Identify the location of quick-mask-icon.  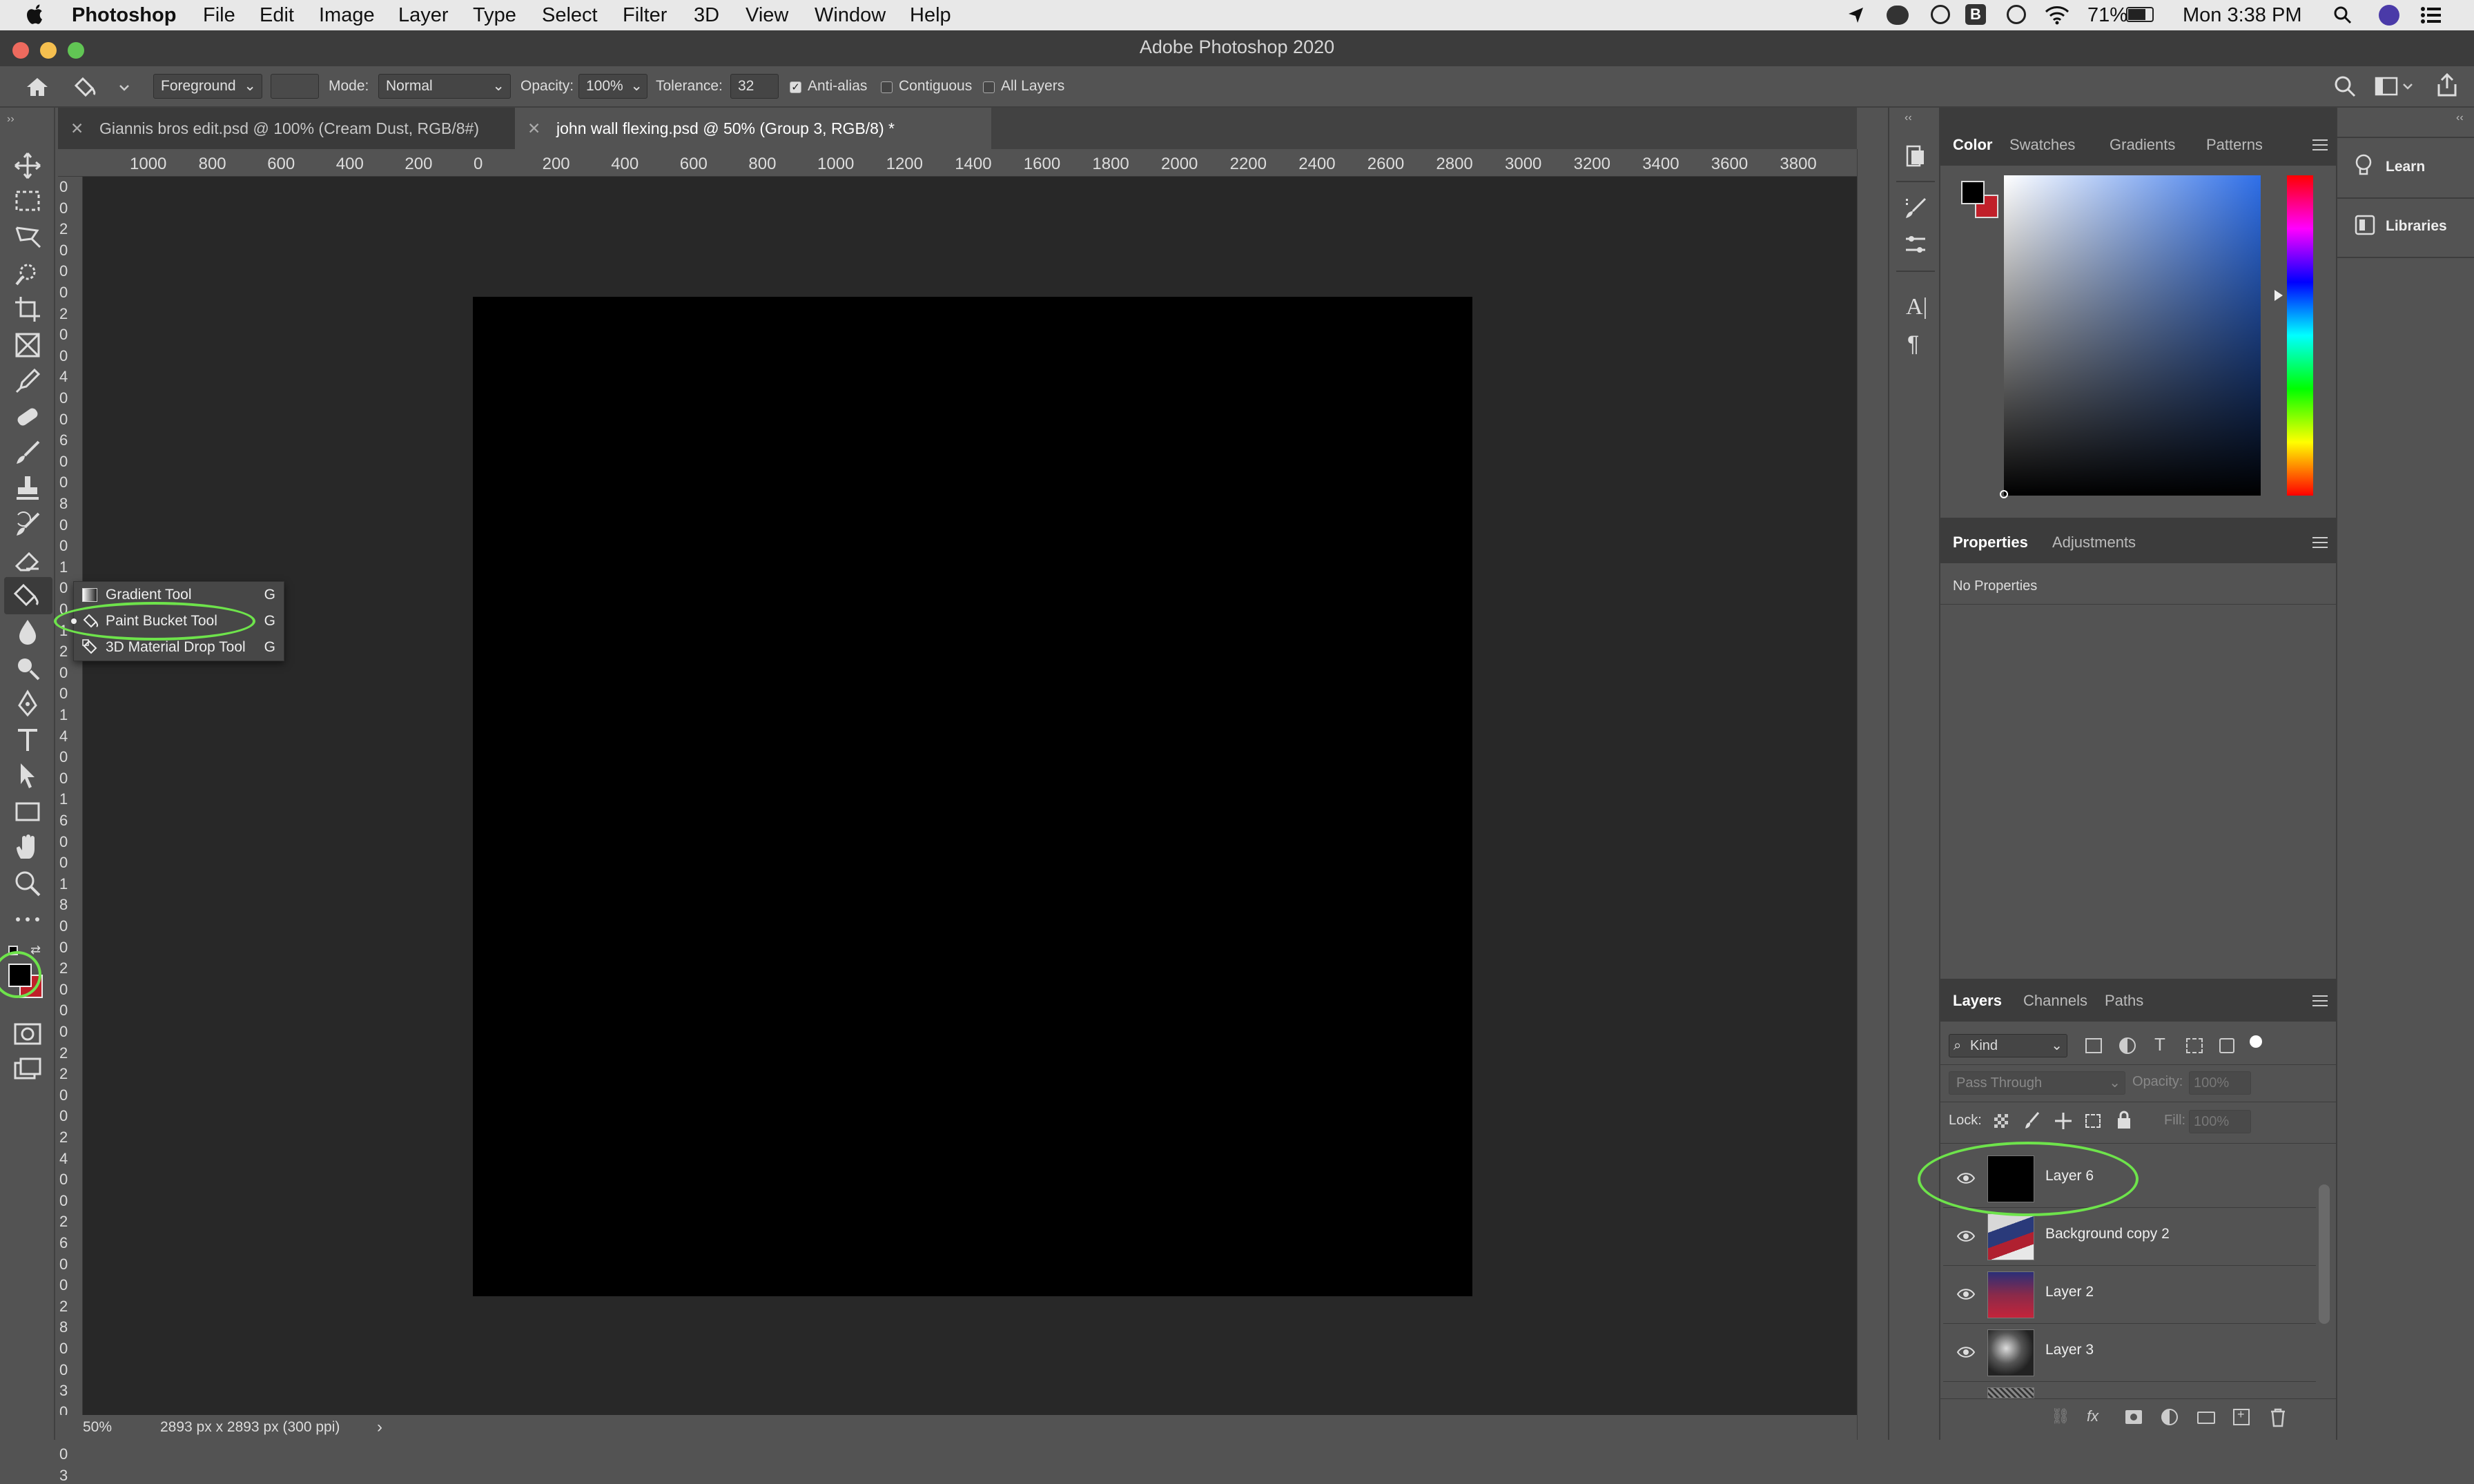
(27, 1034).